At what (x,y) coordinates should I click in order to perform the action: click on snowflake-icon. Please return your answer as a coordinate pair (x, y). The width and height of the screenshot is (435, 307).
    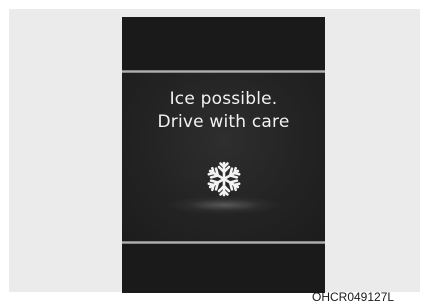
    Looking at the image, I should click on (224, 179).